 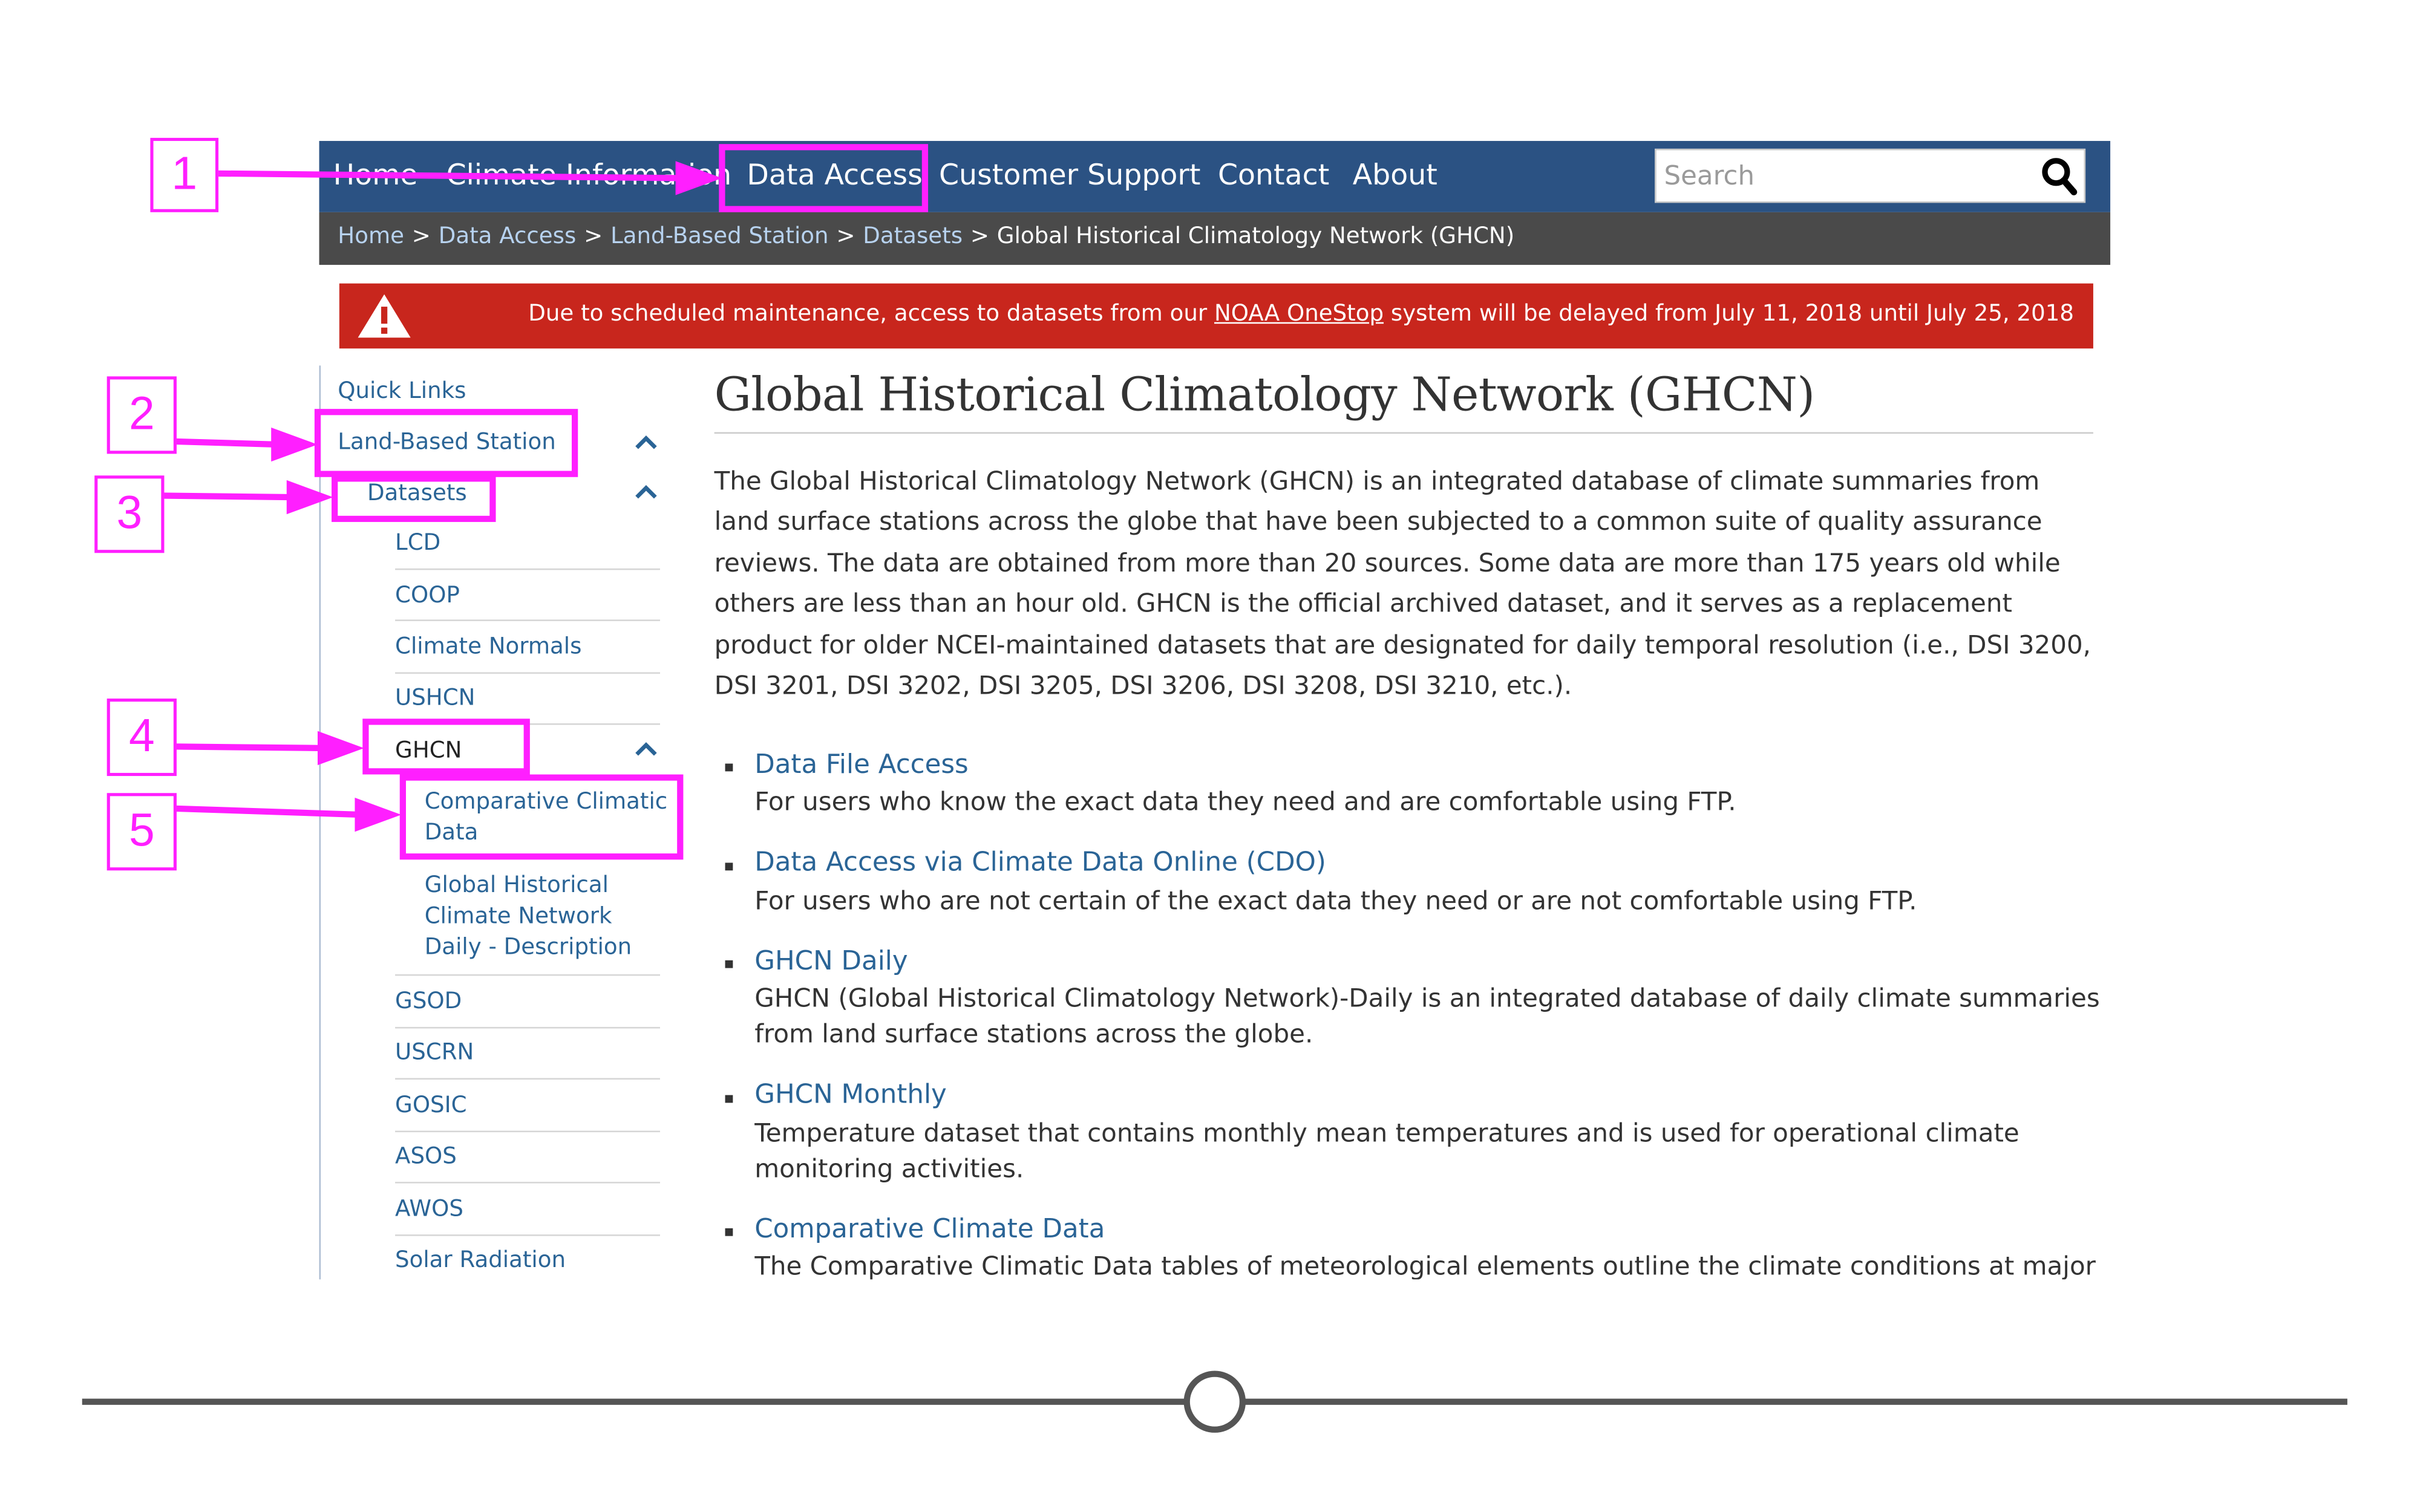 What do you see at coordinates (141, 832) in the screenshot?
I see `annotation-label-5: 5` at bounding box center [141, 832].